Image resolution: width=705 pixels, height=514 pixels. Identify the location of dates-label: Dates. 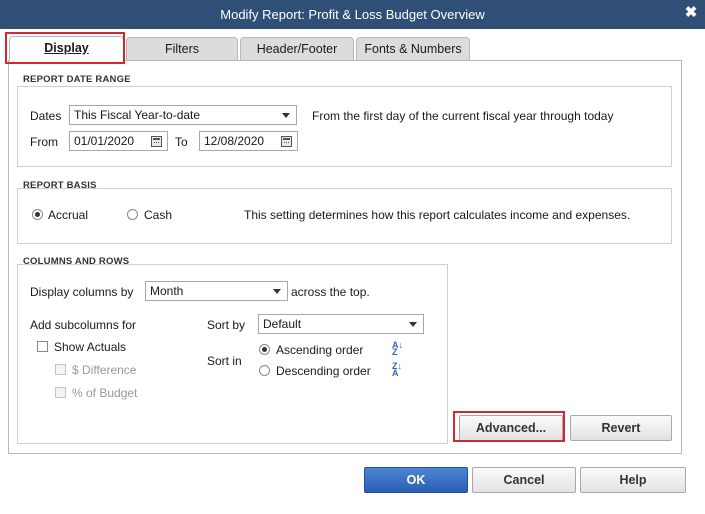
(46, 116).